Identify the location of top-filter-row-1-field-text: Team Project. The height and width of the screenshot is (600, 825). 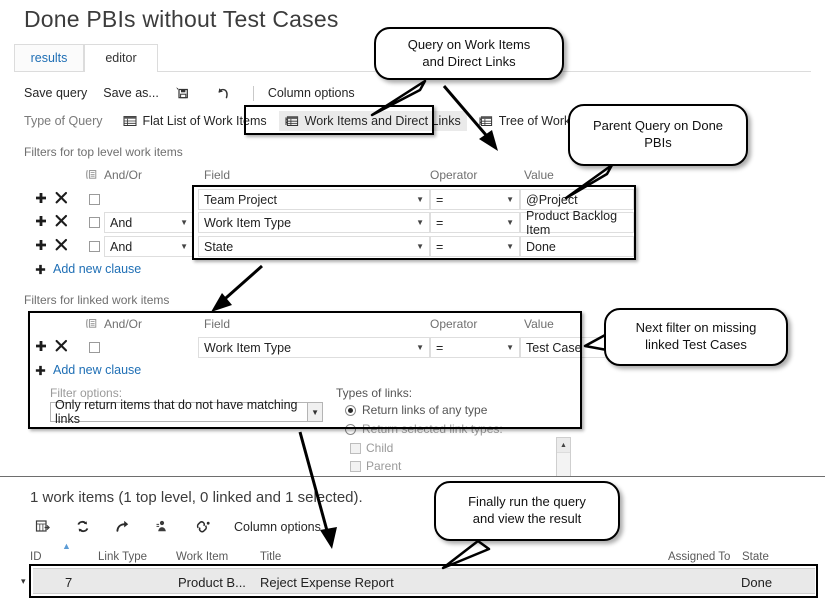
(240, 199).